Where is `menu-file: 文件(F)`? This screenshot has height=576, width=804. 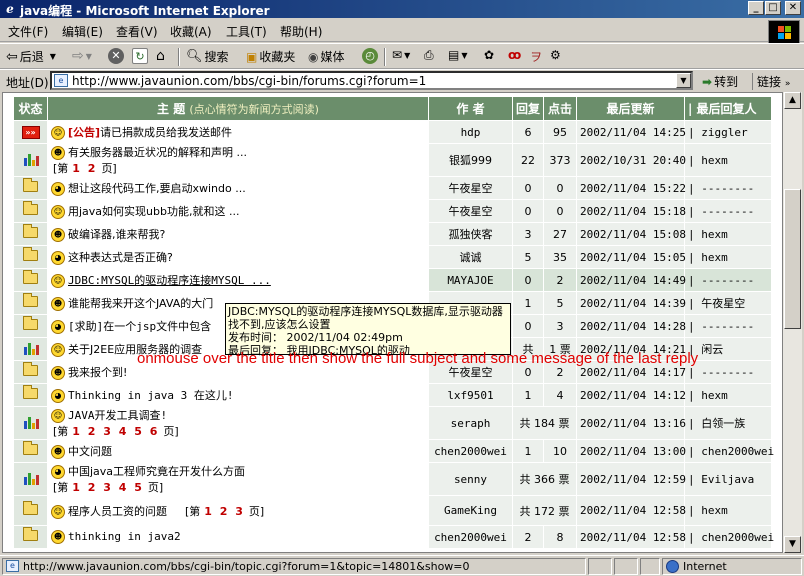
menu-file: 文件(F) is located at coordinates (28, 31).